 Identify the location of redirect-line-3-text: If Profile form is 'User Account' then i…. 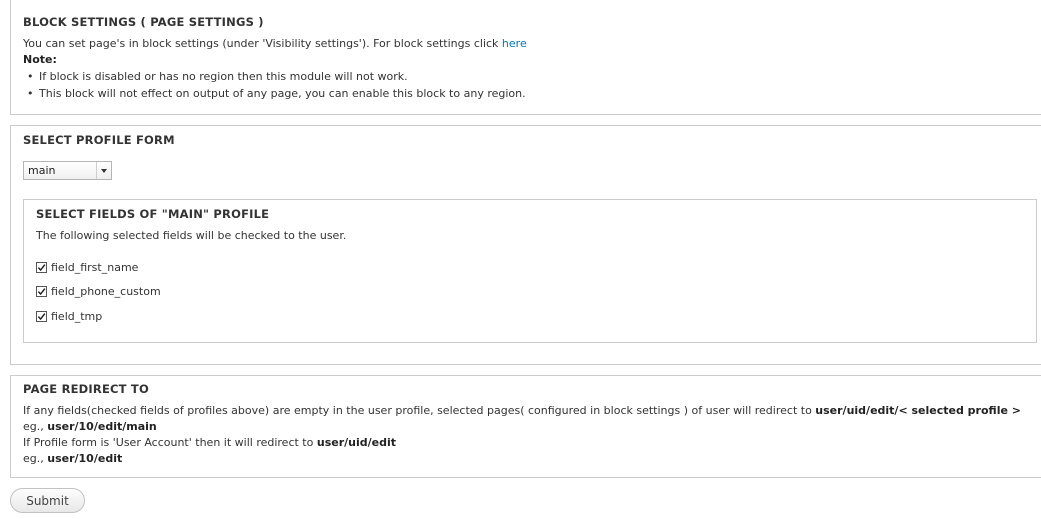
(170, 442).